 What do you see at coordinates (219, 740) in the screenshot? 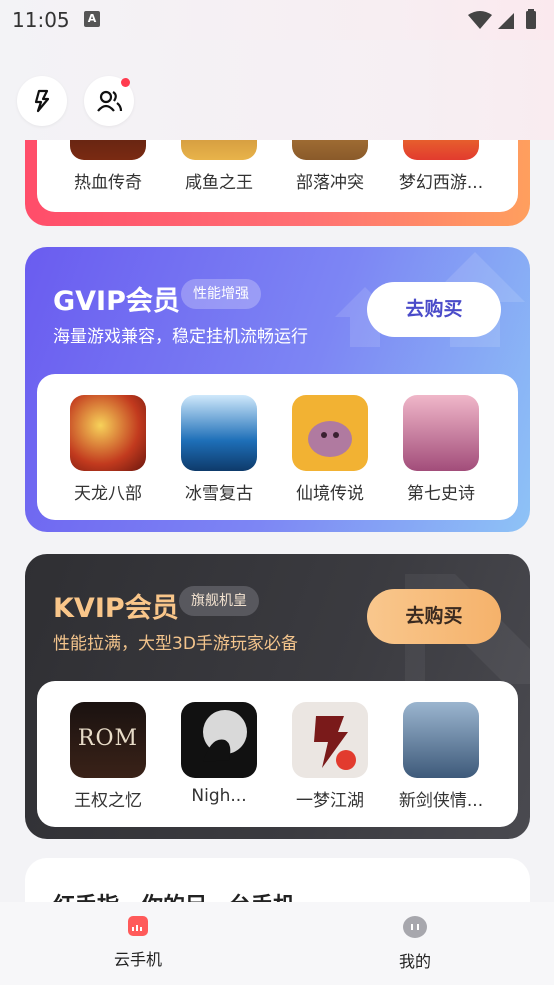
I see `game-night-icon` at bounding box center [219, 740].